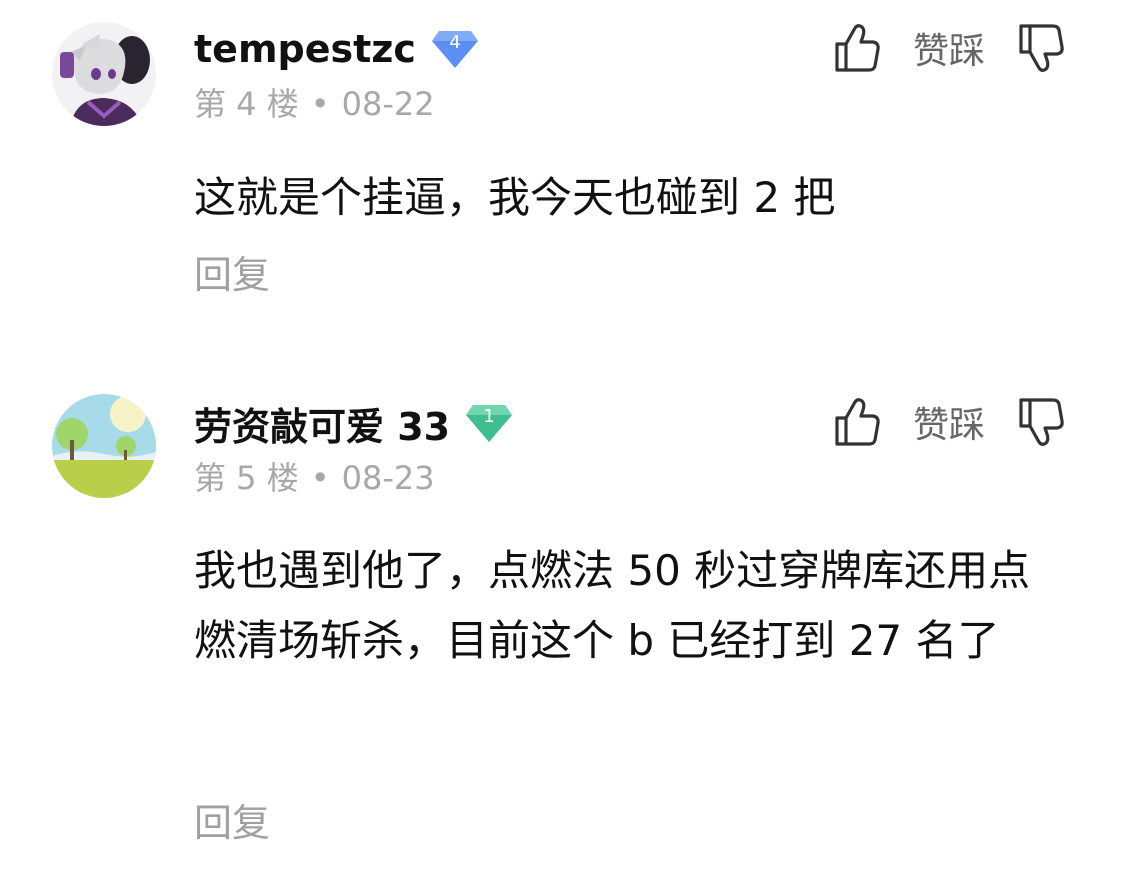 The width and height of the screenshot is (1125, 891). What do you see at coordinates (455, 42) in the screenshot?
I see `level-number: 4` at bounding box center [455, 42].